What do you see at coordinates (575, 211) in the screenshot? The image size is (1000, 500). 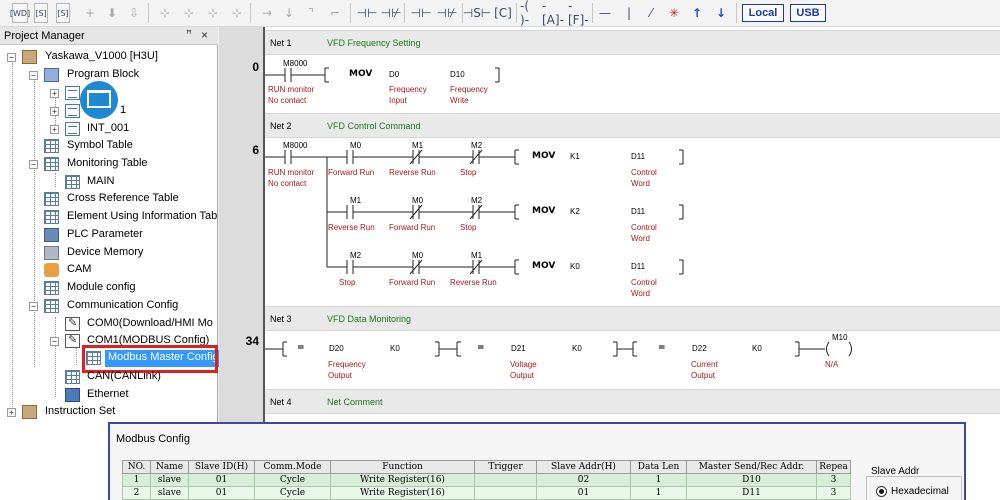 I see `operand: K2` at bounding box center [575, 211].